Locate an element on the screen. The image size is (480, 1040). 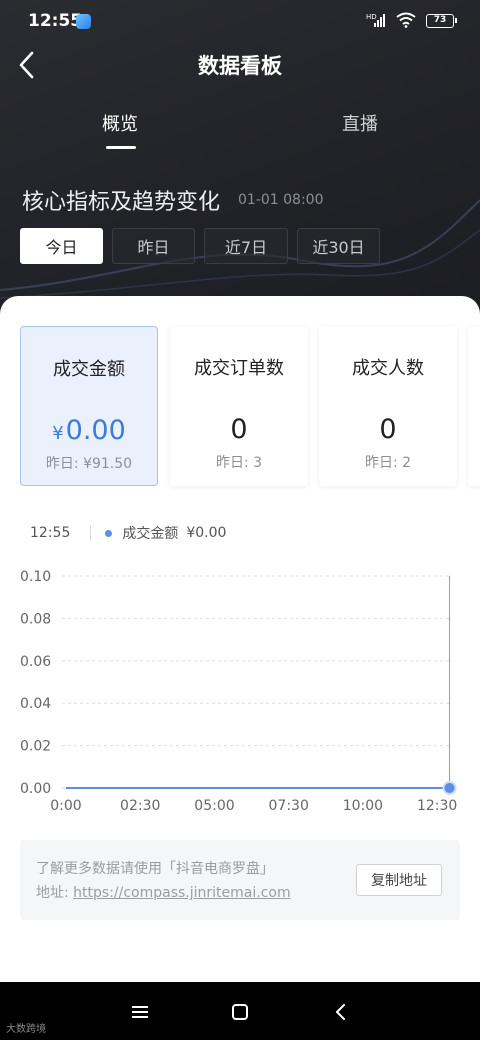
metric-card-gmv: 成交金额 ¥0.00 昨日: ¥91.50 is located at coordinates (89, 406).